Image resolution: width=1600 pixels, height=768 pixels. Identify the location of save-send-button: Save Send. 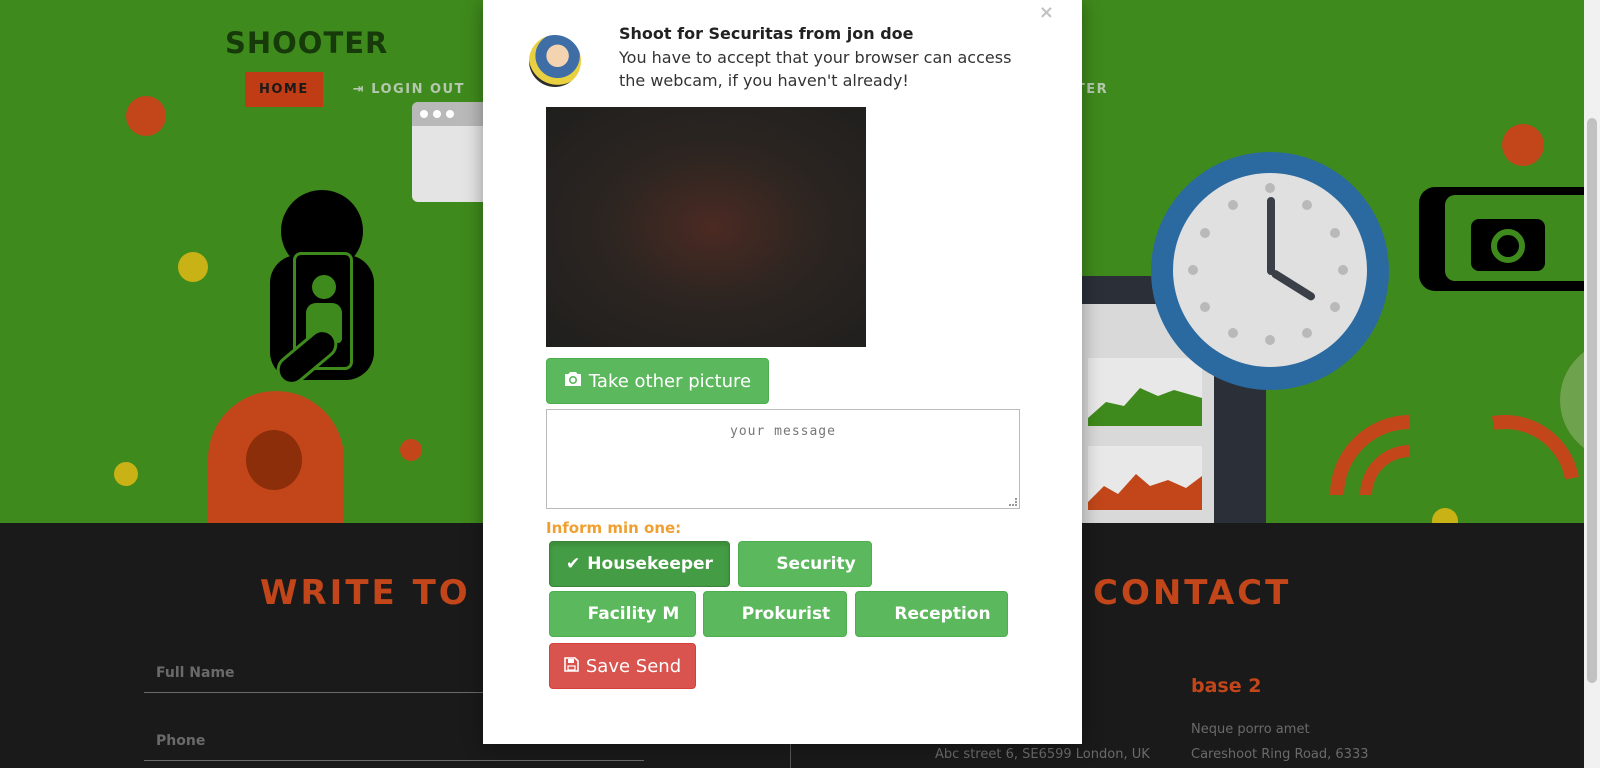
(622, 666).